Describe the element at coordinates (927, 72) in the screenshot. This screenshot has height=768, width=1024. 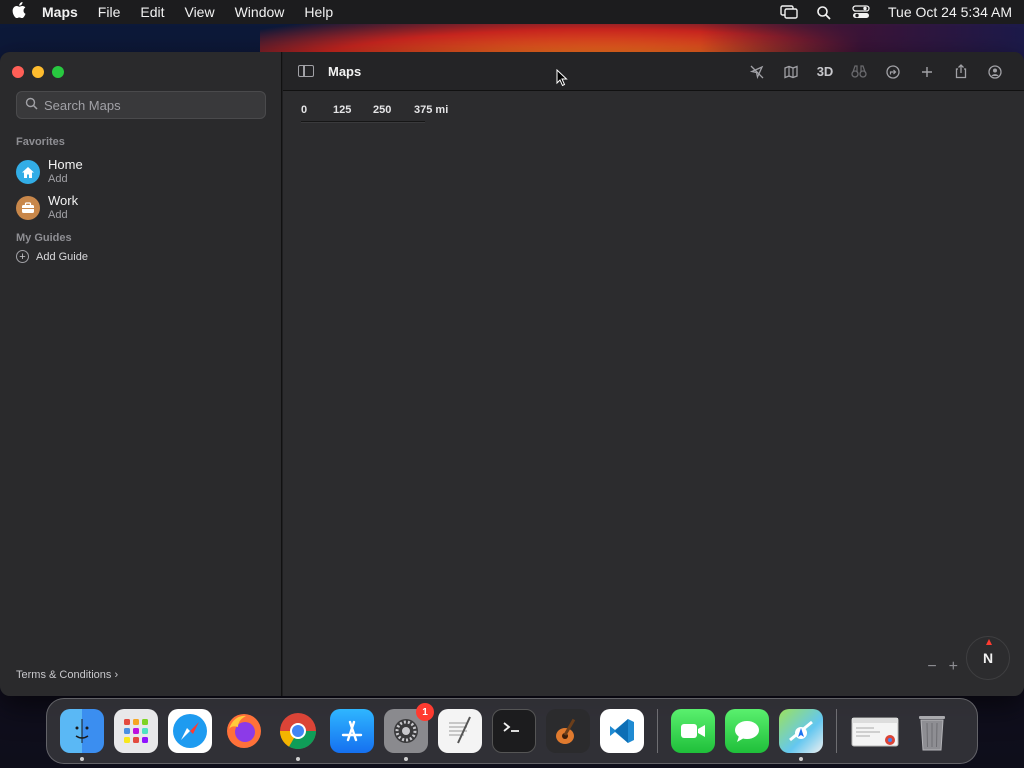
I see `plus-icon` at that location.